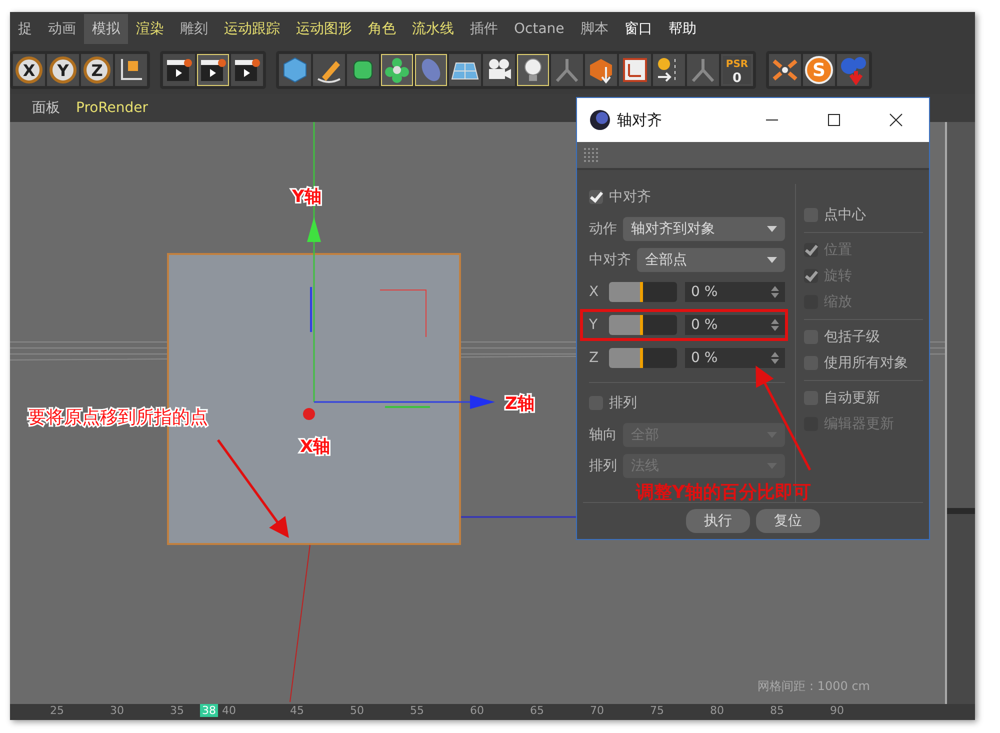 This screenshot has width=1000, height=733. I want to click on menu-item: Octane, so click(539, 29).